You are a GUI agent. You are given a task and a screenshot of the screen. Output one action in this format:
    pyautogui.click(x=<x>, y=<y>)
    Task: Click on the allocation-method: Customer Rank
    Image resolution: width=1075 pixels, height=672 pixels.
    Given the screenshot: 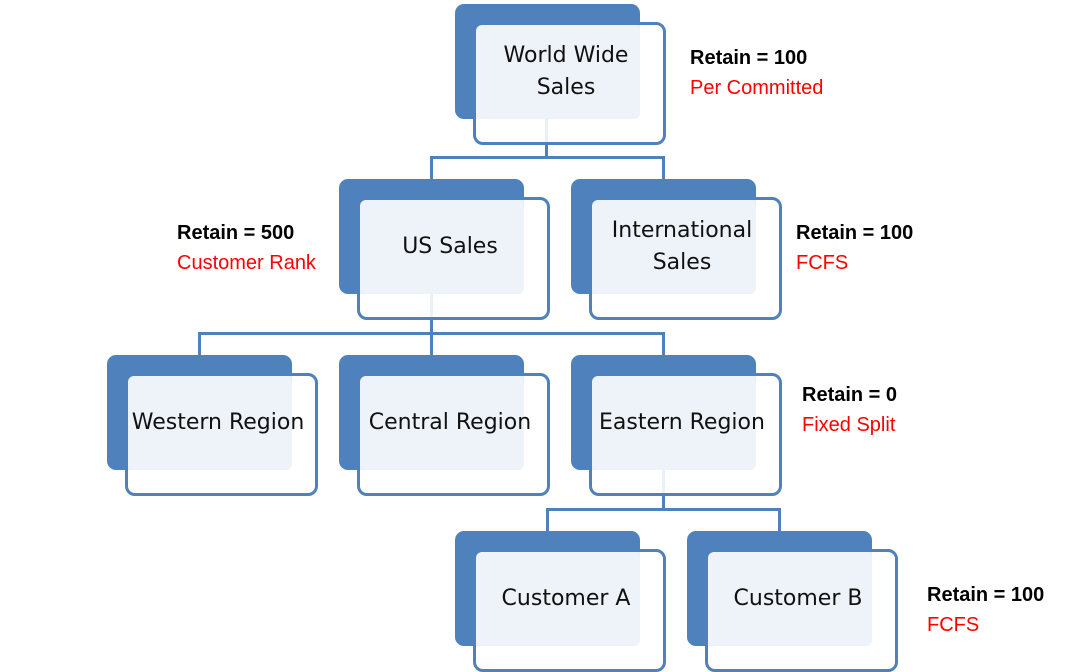 What is the action you would take?
    pyautogui.click(x=246, y=263)
    